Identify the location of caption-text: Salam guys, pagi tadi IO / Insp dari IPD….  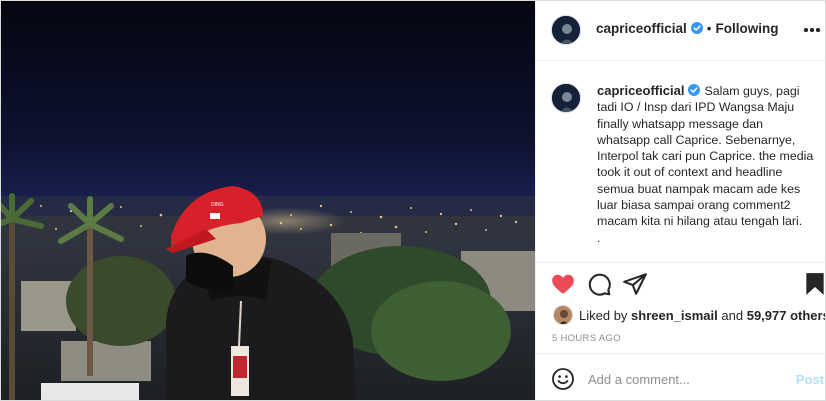
(705, 156).